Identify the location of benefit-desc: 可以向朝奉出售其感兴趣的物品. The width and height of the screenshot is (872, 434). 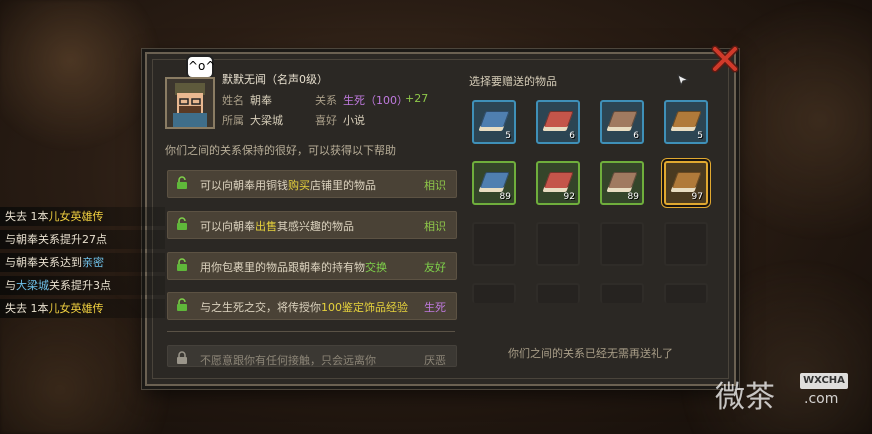
(277, 226).